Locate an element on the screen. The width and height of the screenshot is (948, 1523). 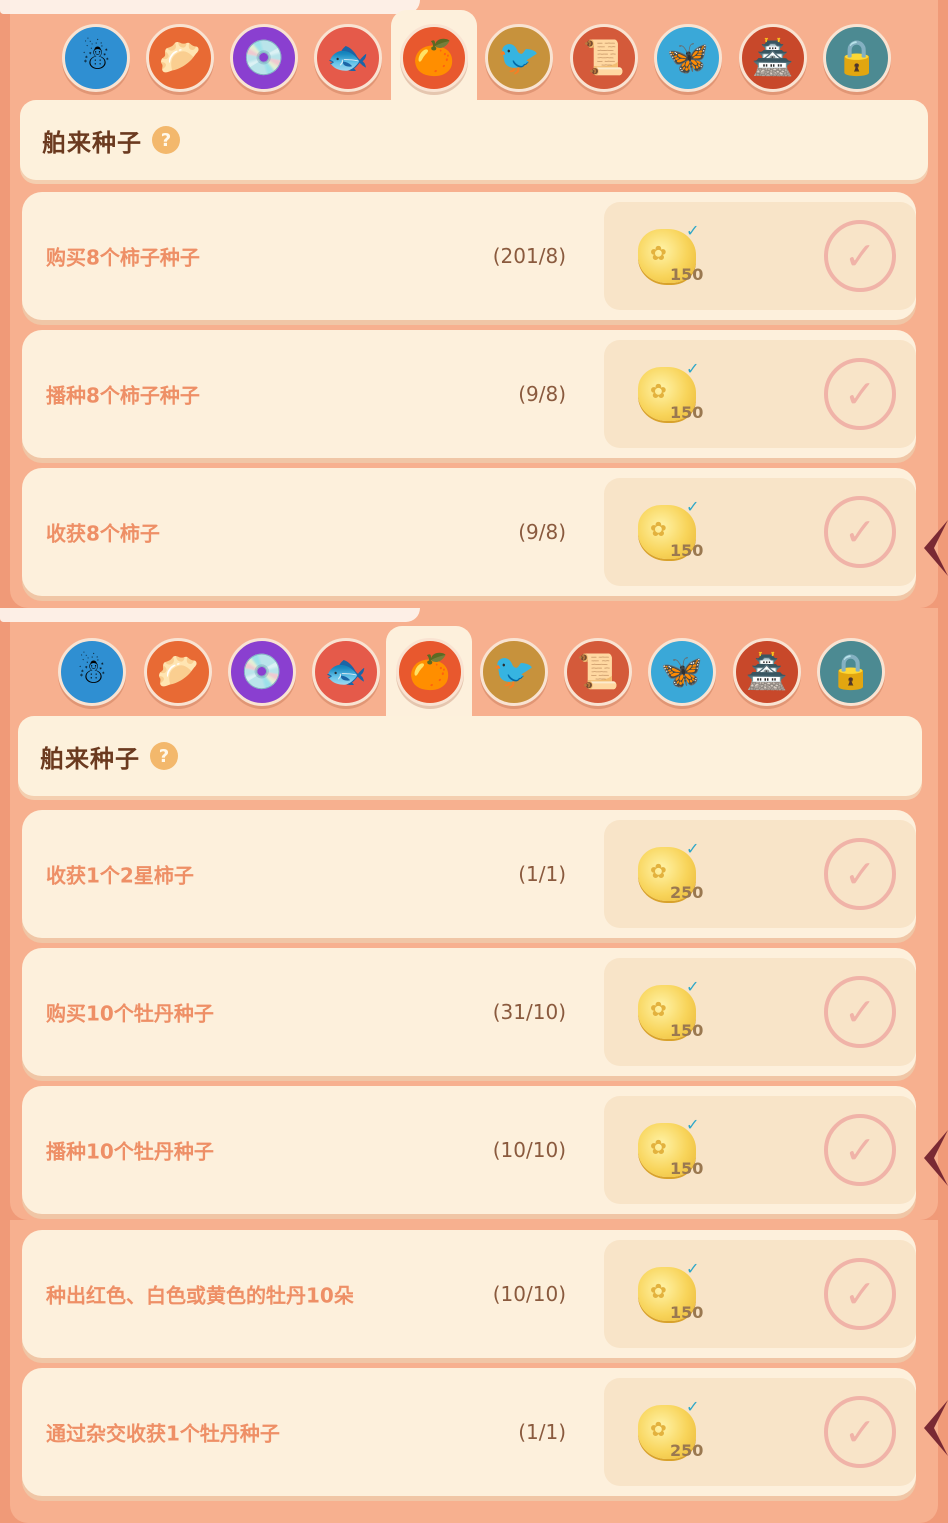
task-row: 收获1个2星柿子 (1/1) ✿ 250 ✓ ✓ is located at coordinates (469, 874).